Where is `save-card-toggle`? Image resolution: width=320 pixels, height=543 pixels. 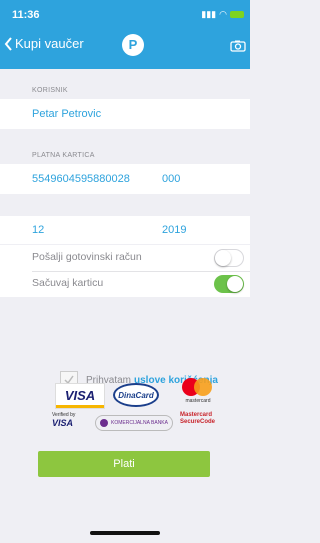
save-card-toggle is located at coordinates (229, 284).